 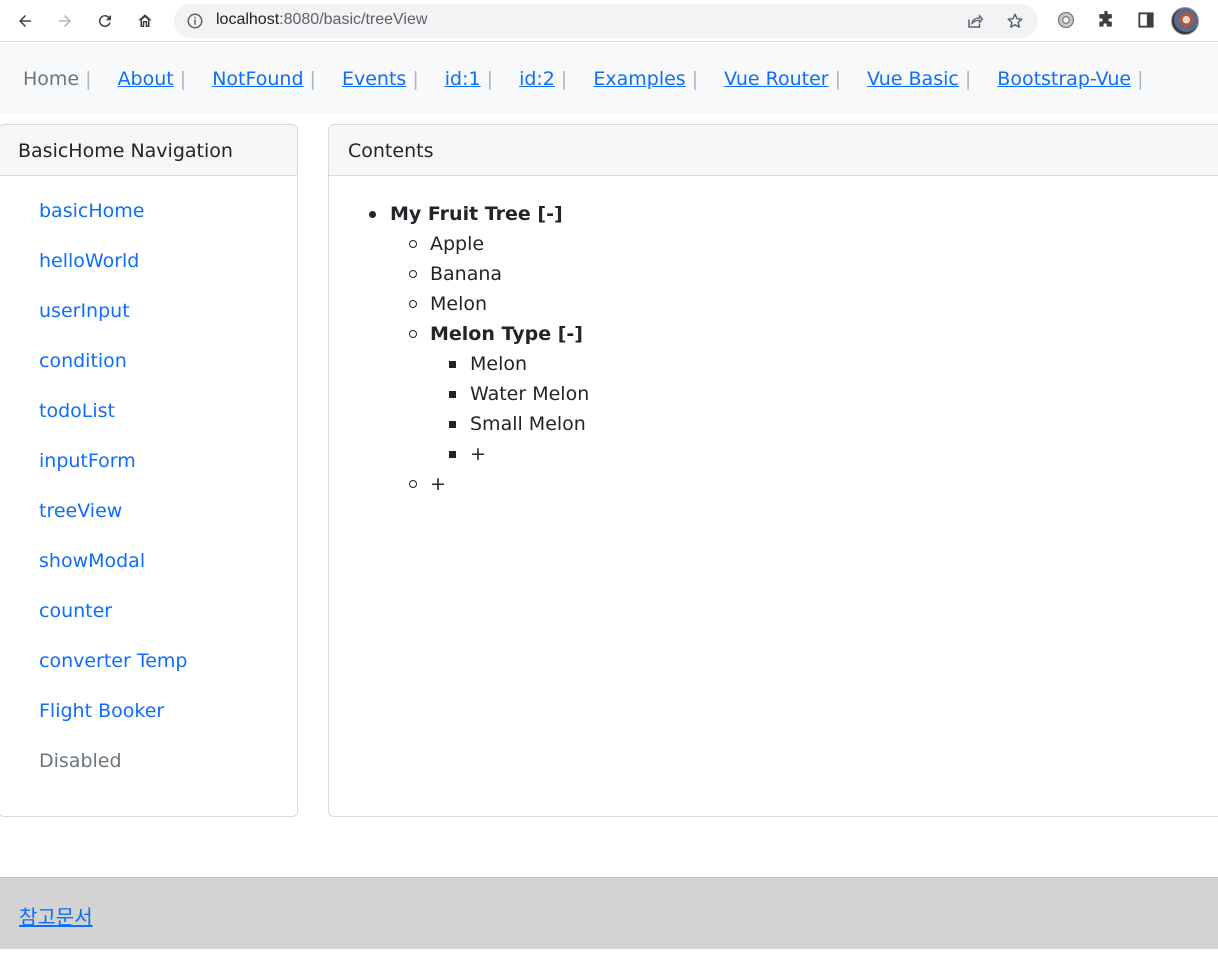 I want to click on tree-item: Water Melon, so click(x=519, y=394).